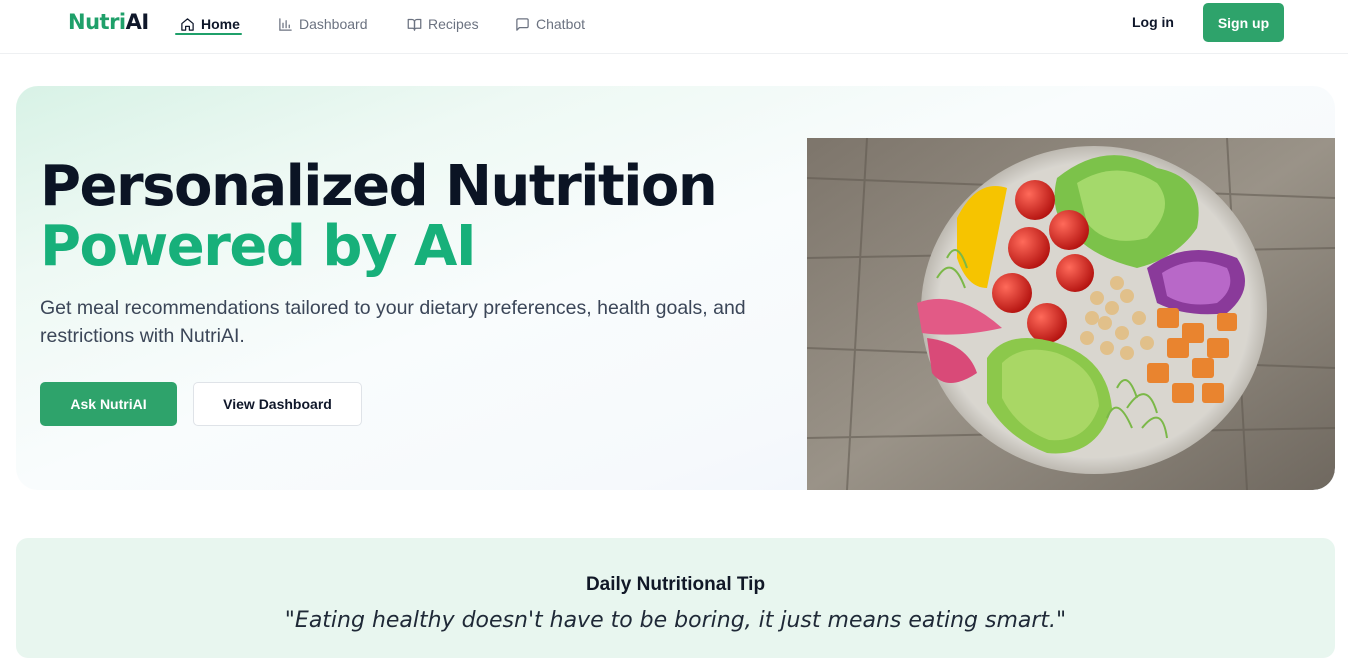 Image resolution: width=1348 pixels, height=658 pixels. I want to click on hero-title-line2: Powered by AI, so click(258, 246).